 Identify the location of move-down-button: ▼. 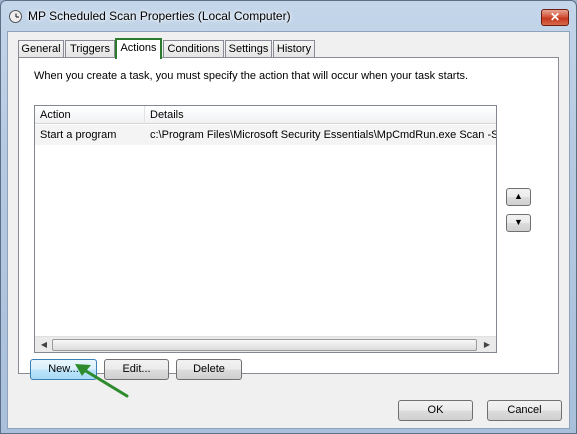
(518, 223).